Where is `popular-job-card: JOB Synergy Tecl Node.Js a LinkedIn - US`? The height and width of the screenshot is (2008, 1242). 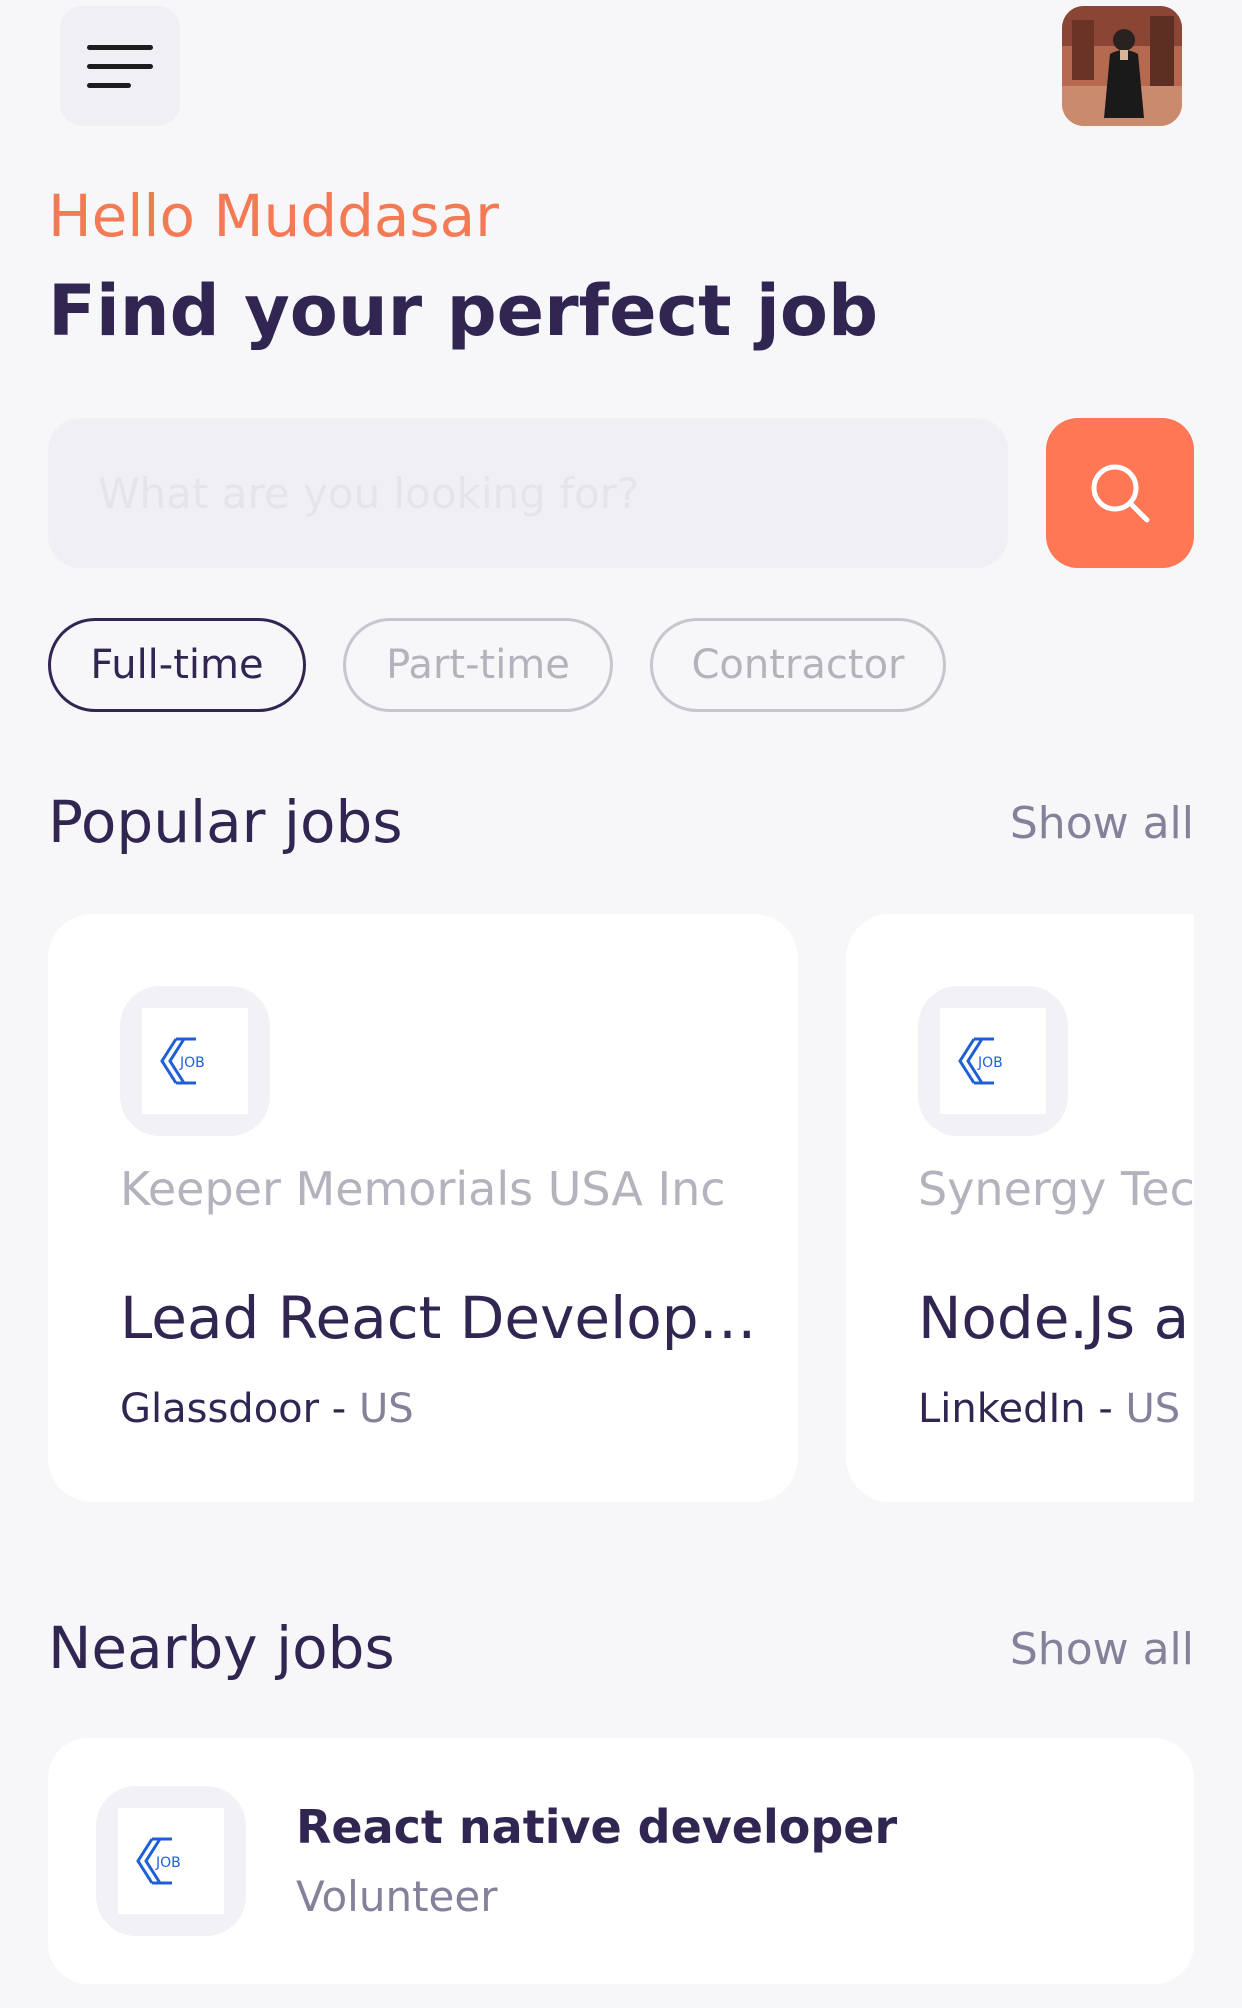 popular-job-card: JOB Synergy Tecl Node.Js a LinkedIn - US is located at coordinates (1020, 1208).